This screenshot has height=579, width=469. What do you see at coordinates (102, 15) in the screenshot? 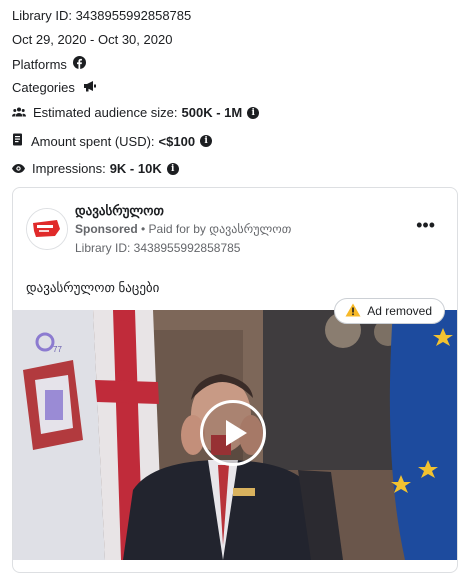
I see `library-id-line: Library ID: 3438955992858785` at bounding box center [102, 15].